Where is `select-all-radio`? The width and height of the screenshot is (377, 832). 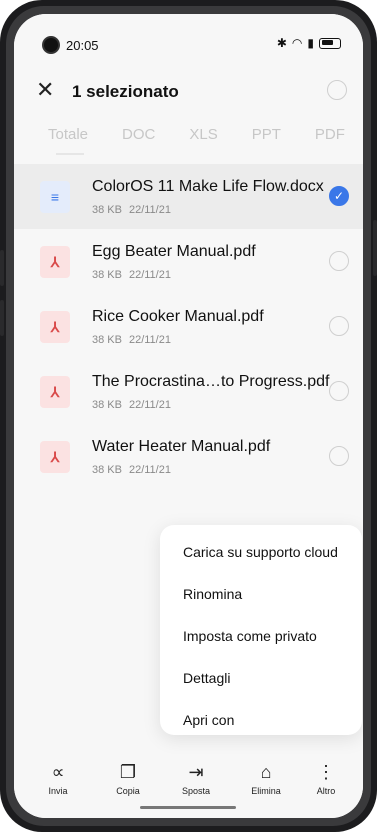 select-all-radio is located at coordinates (337, 90).